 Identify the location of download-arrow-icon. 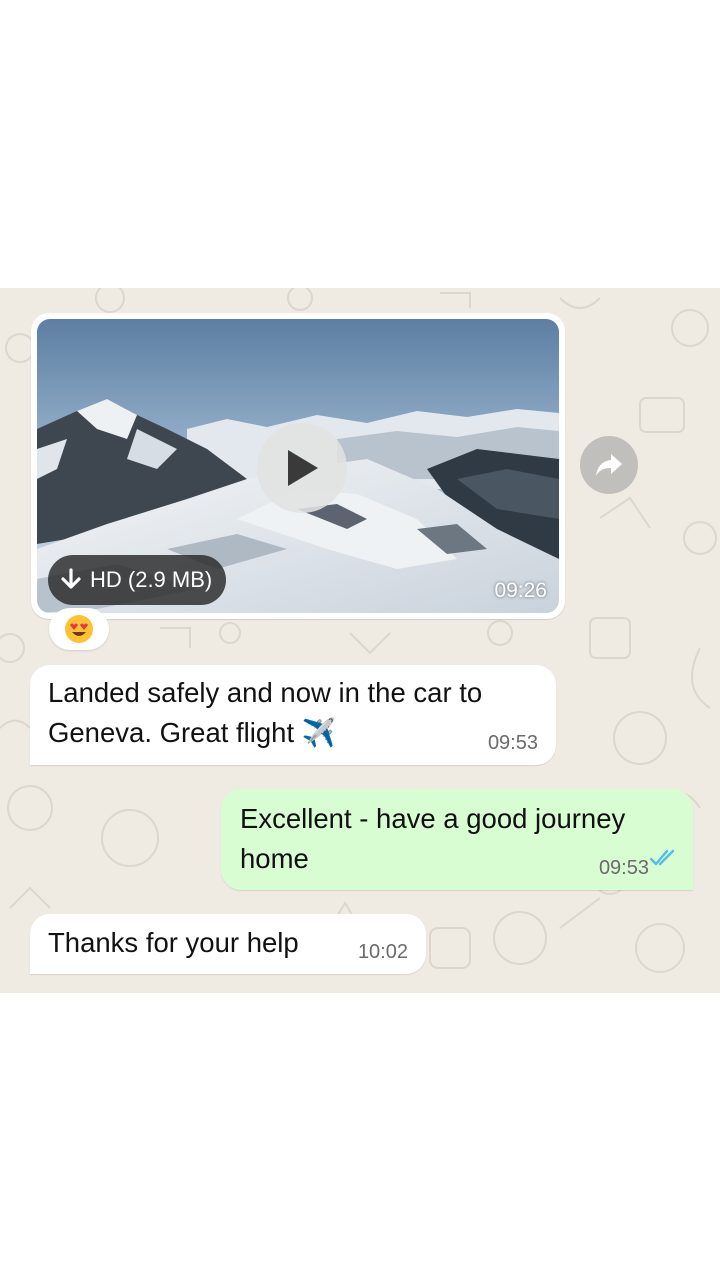
(71, 580).